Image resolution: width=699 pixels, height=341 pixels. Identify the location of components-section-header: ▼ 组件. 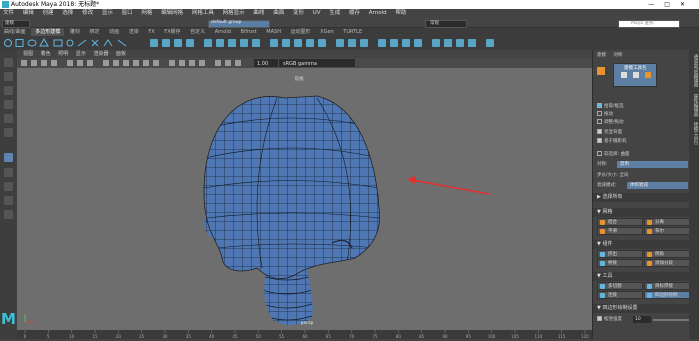
(646, 244).